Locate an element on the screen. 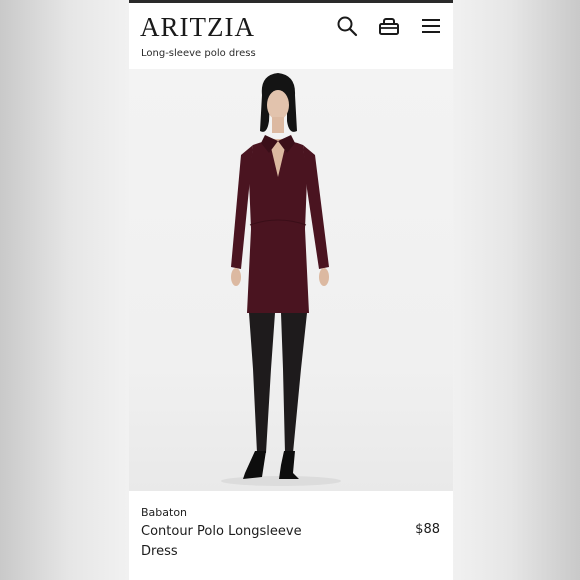 The height and width of the screenshot is (580, 580). search-icon is located at coordinates (347, 26).